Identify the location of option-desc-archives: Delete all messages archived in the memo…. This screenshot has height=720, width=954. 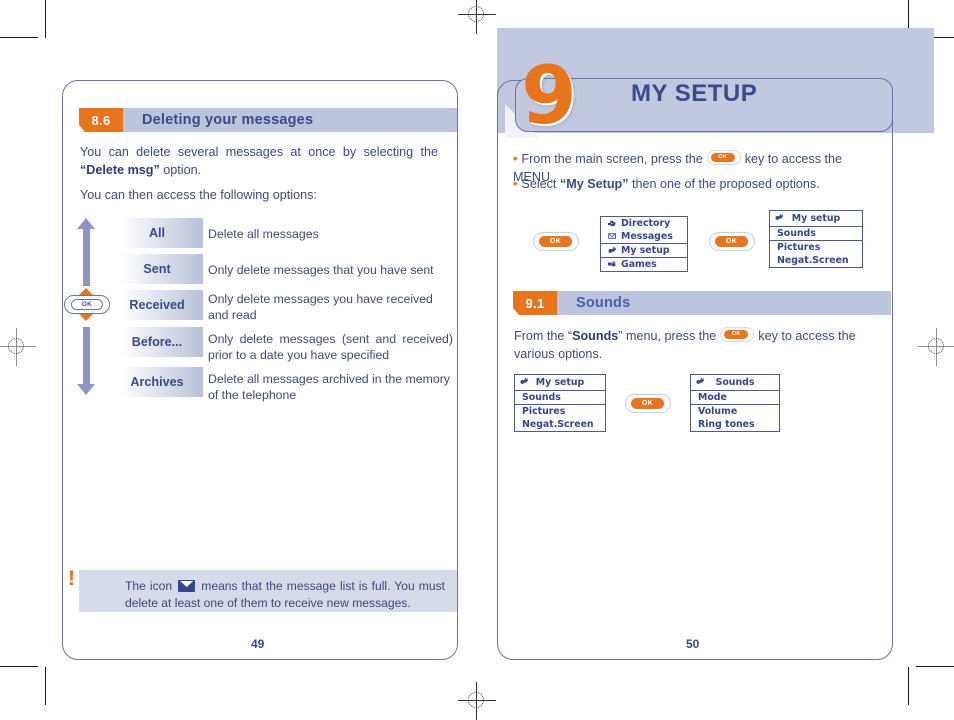
(329, 387).